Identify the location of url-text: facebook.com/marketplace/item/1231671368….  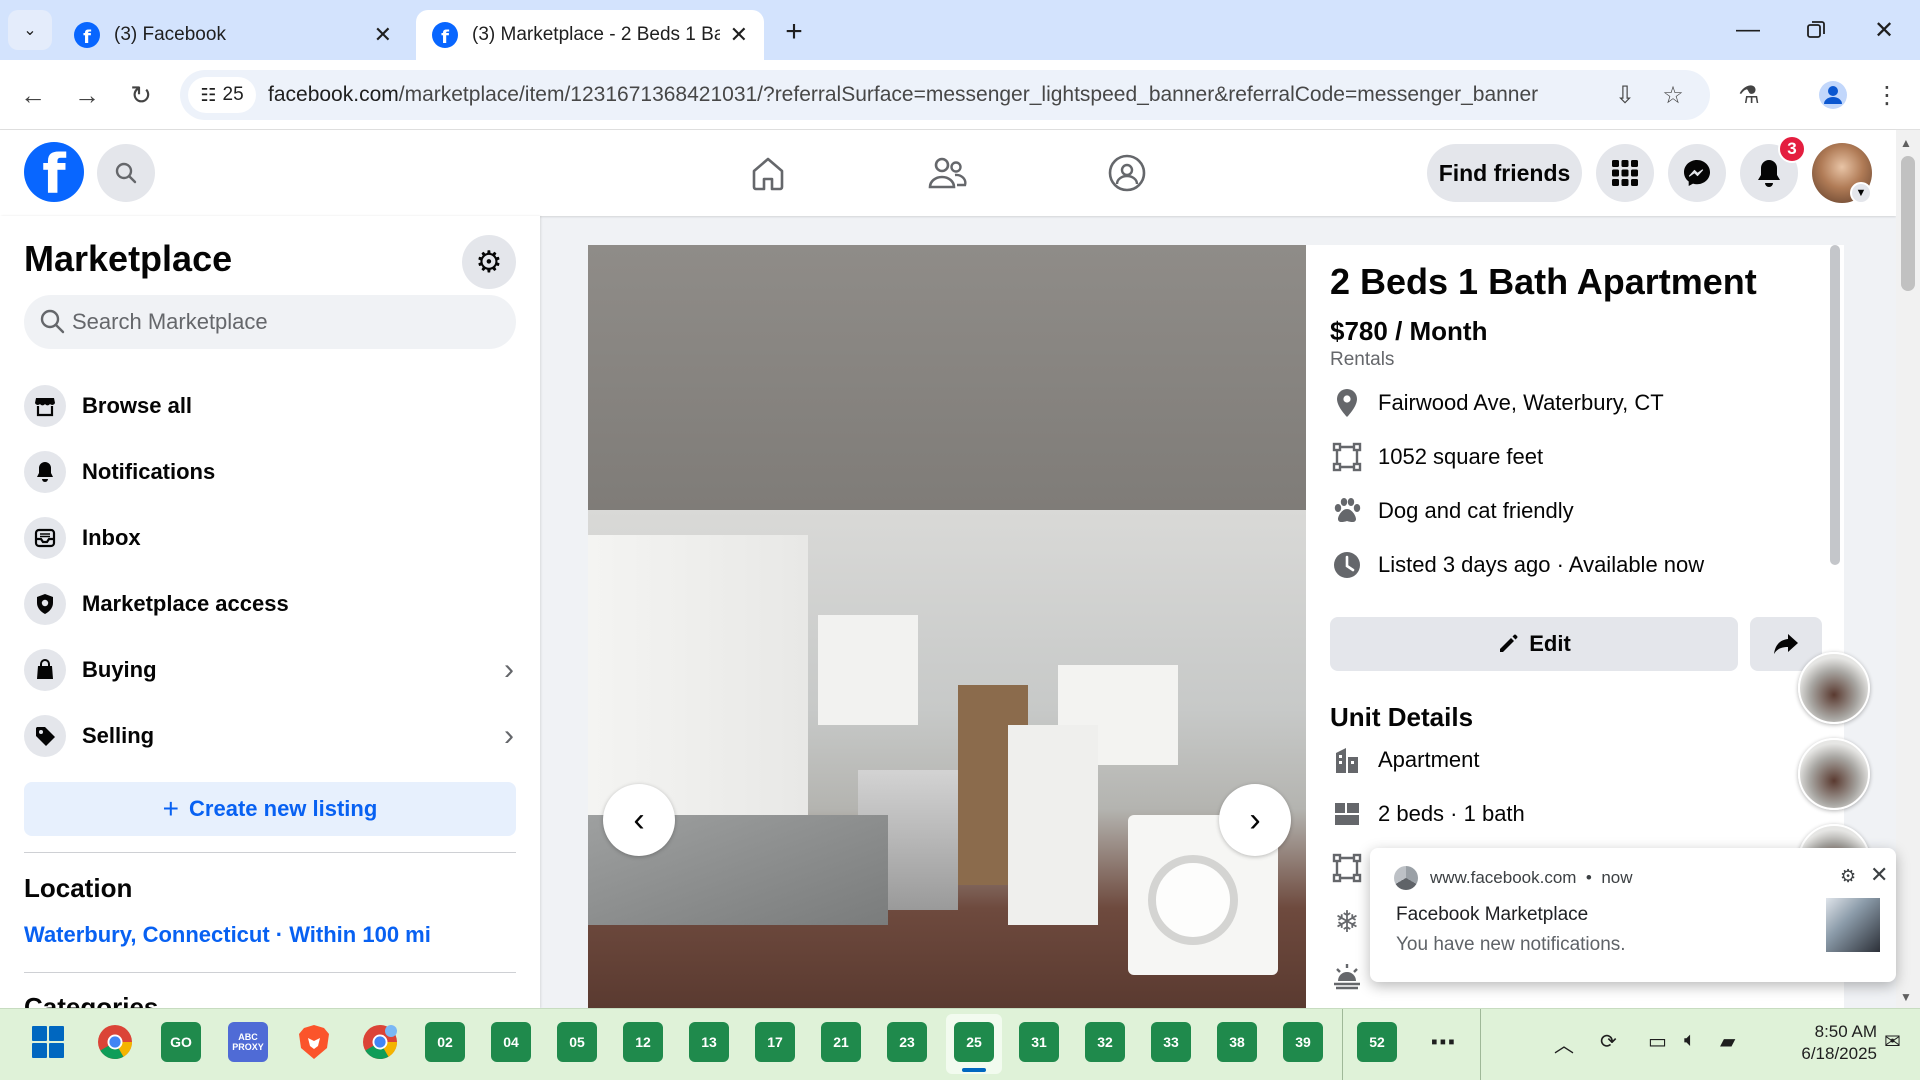
(938, 95).